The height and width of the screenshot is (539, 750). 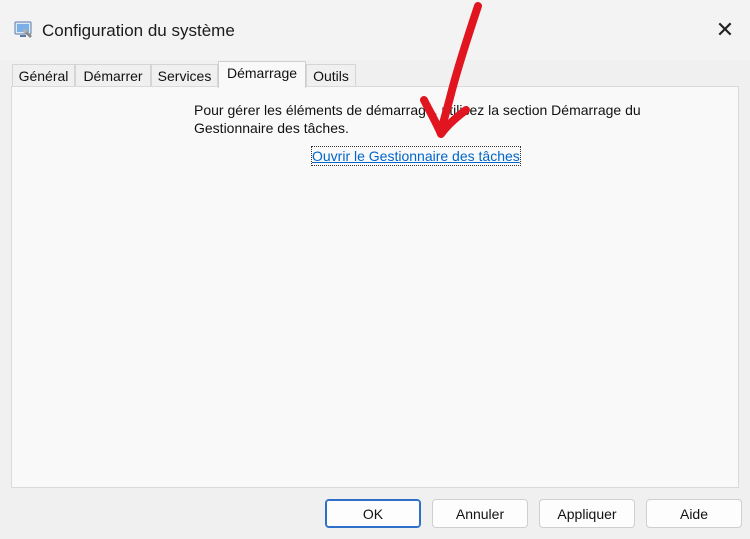 I want to click on apply-button: Appliquer, so click(x=587, y=513).